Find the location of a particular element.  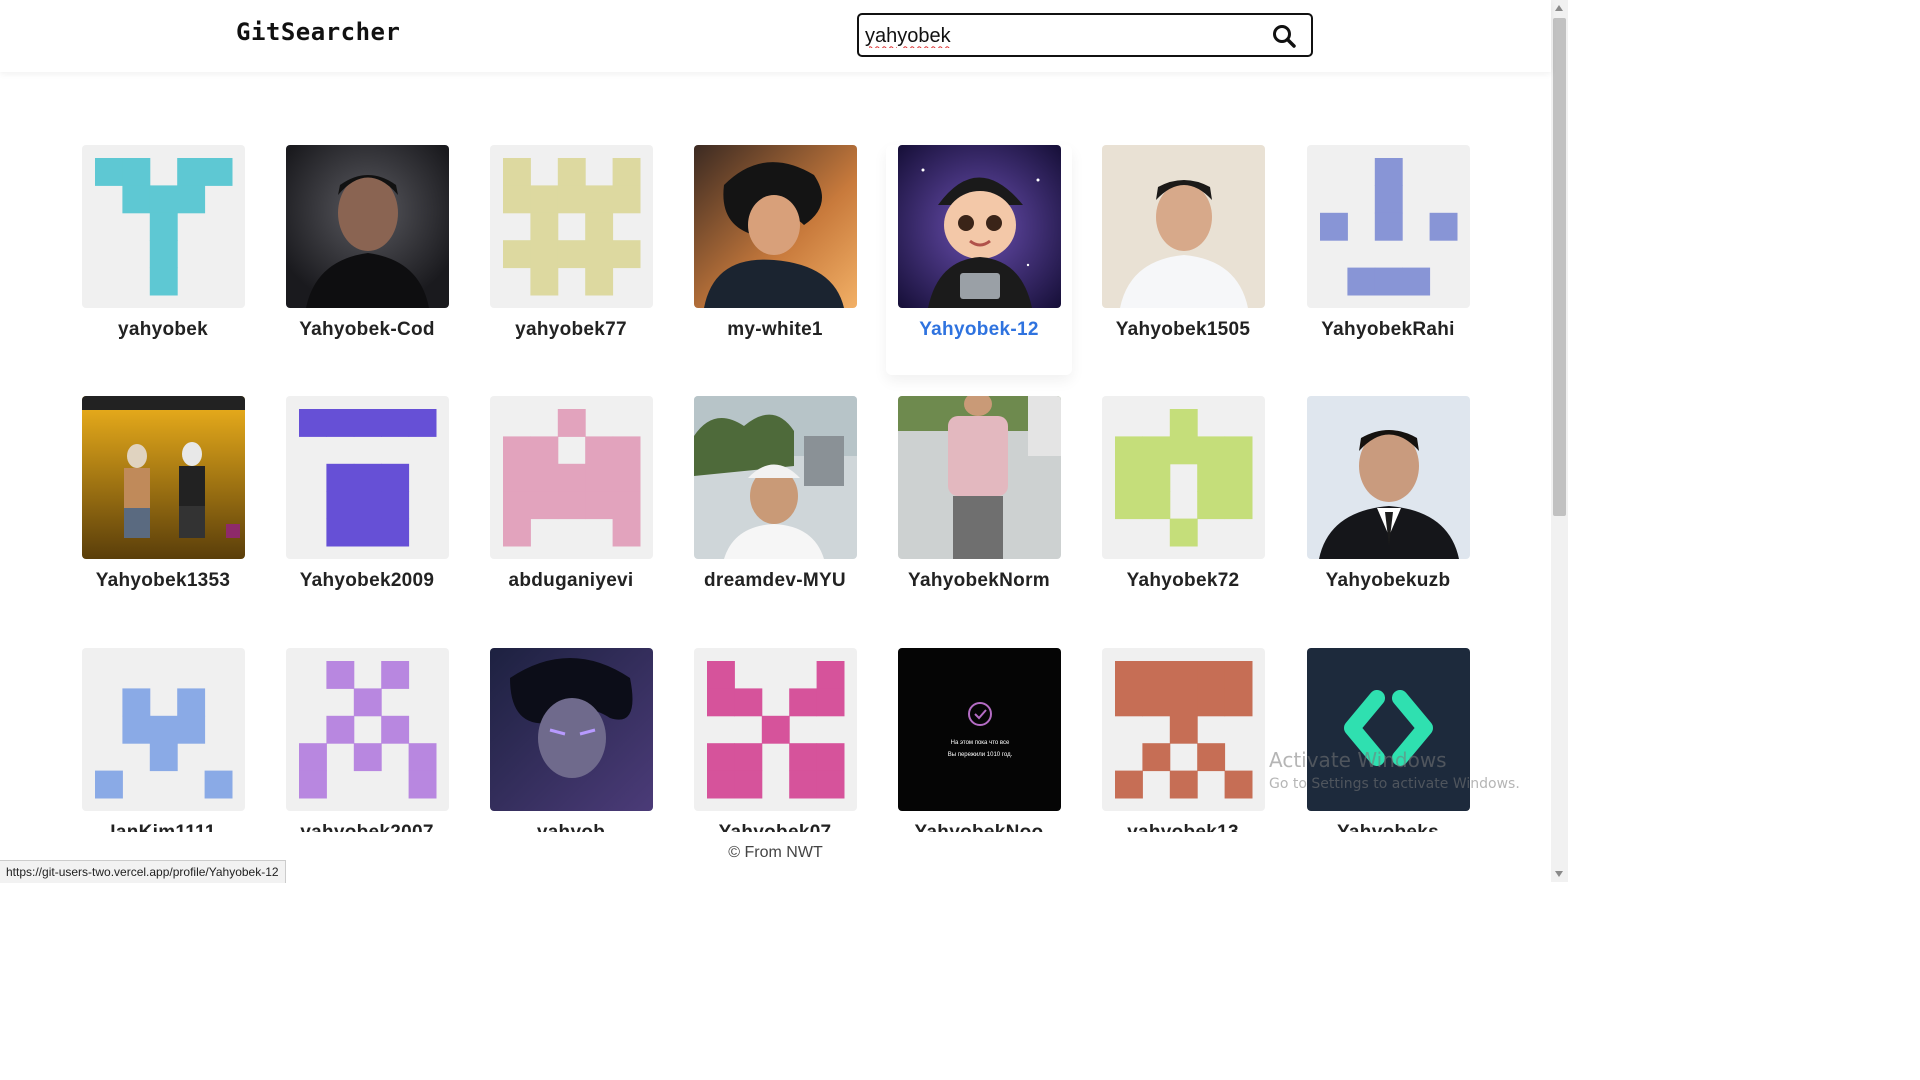

user-card: abduganiyevi is located at coordinates (571, 511).